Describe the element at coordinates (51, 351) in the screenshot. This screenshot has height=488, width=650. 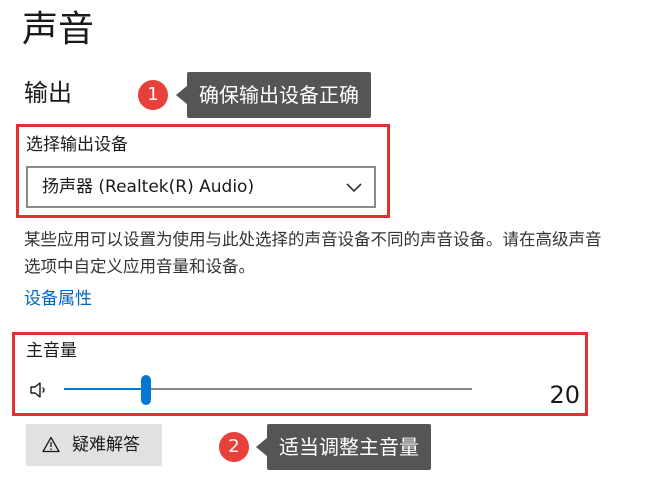
I see `master-volume-label: 主音量` at that location.